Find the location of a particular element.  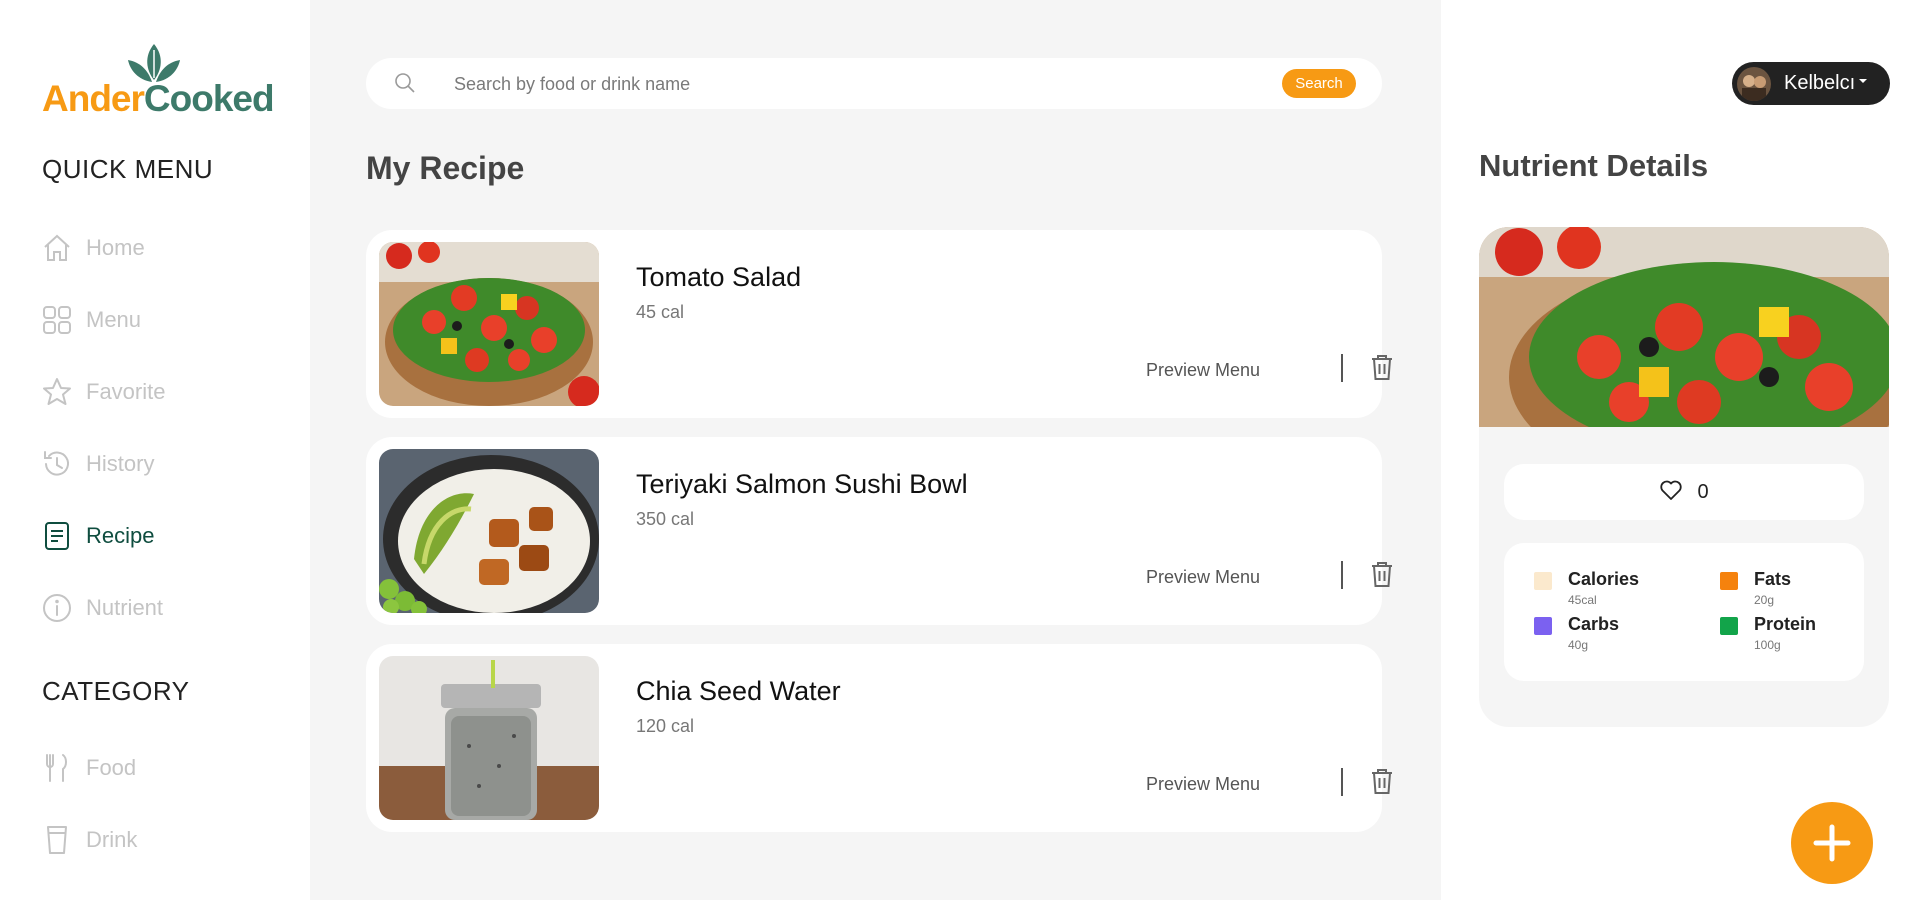

sidebar-item-label: Drink is located at coordinates (112, 839).